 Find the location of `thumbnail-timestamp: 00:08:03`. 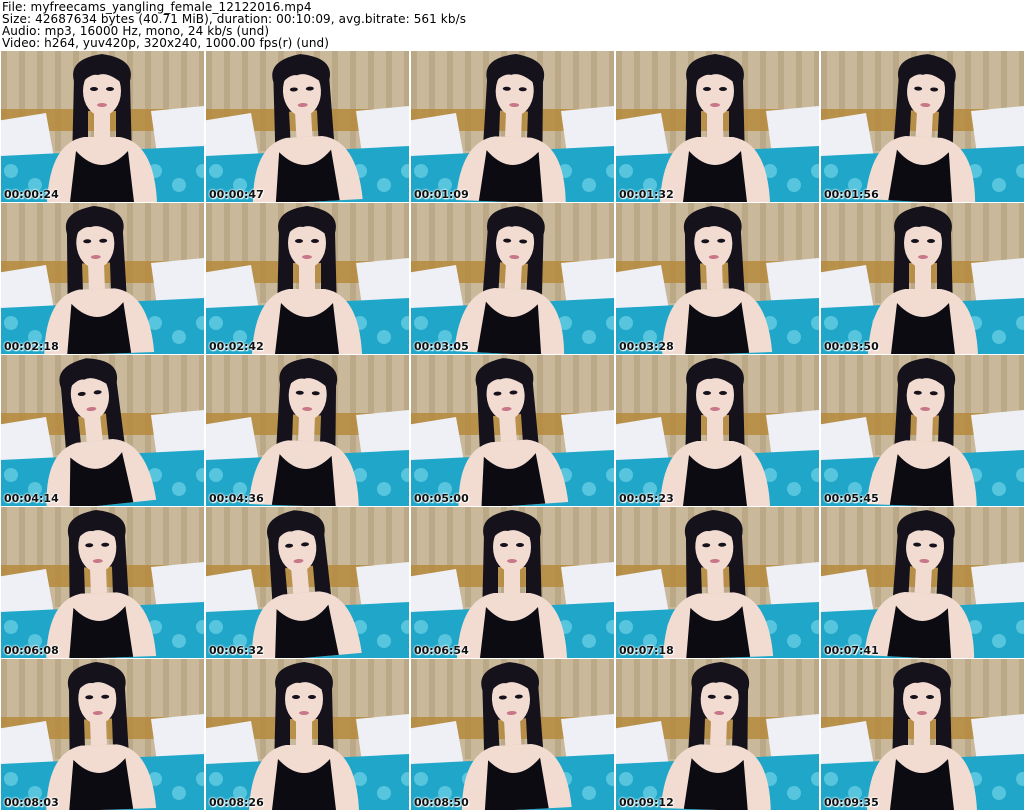

thumbnail-timestamp: 00:08:03 is located at coordinates (31, 802).